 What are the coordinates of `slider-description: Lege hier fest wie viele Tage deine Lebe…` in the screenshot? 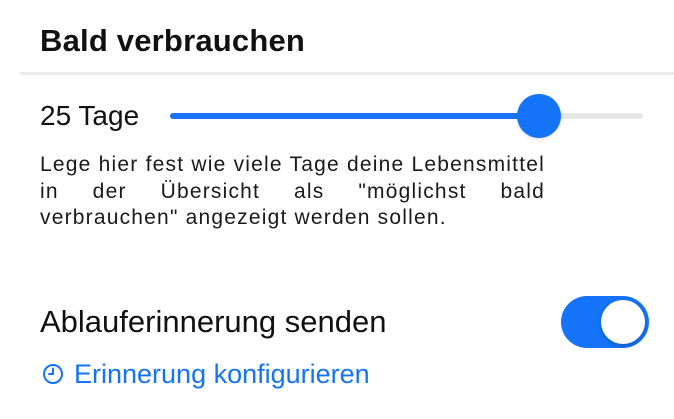 It's located at (292, 191).